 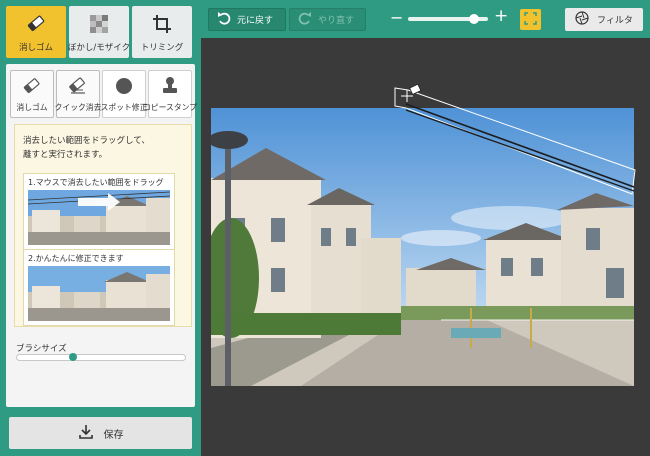 What do you see at coordinates (170, 107) in the screenshot?
I see `mode-label: コピースタンプ` at bounding box center [170, 107].